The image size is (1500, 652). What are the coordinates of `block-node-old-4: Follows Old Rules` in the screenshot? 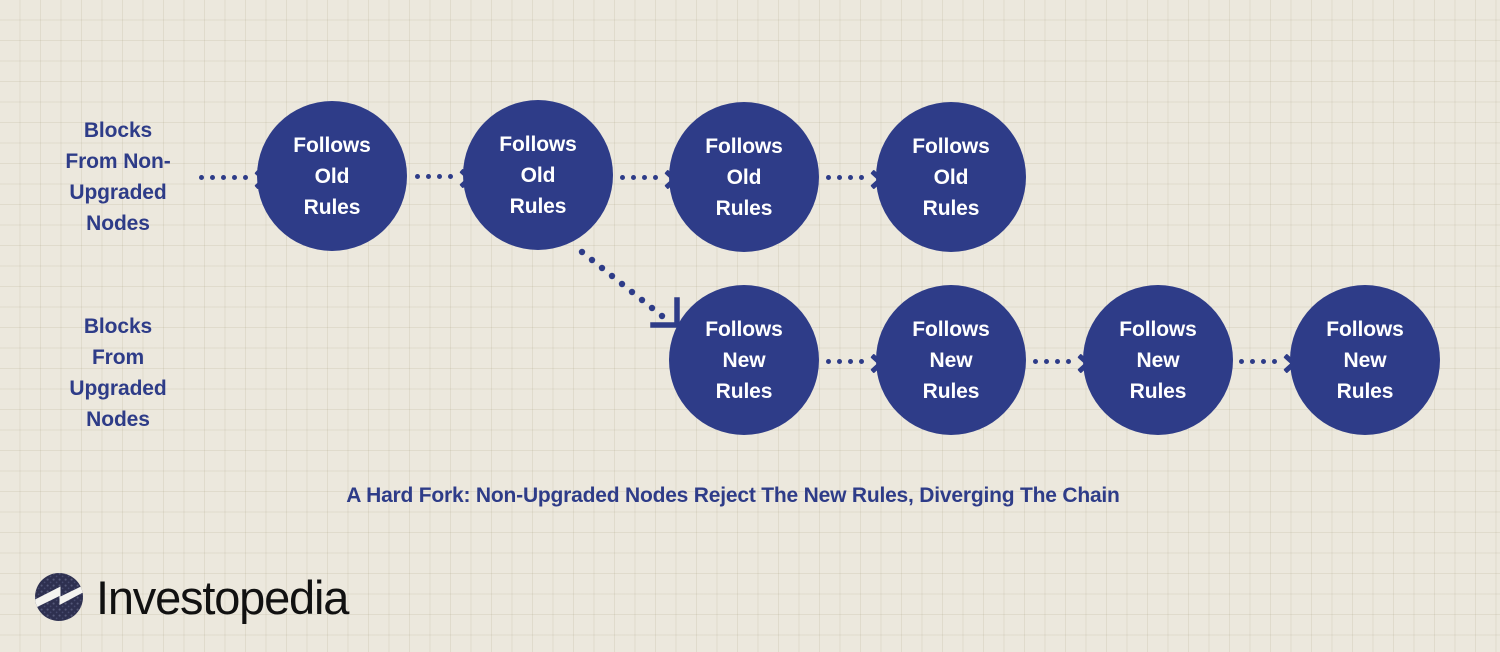 It's located at (951, 177).